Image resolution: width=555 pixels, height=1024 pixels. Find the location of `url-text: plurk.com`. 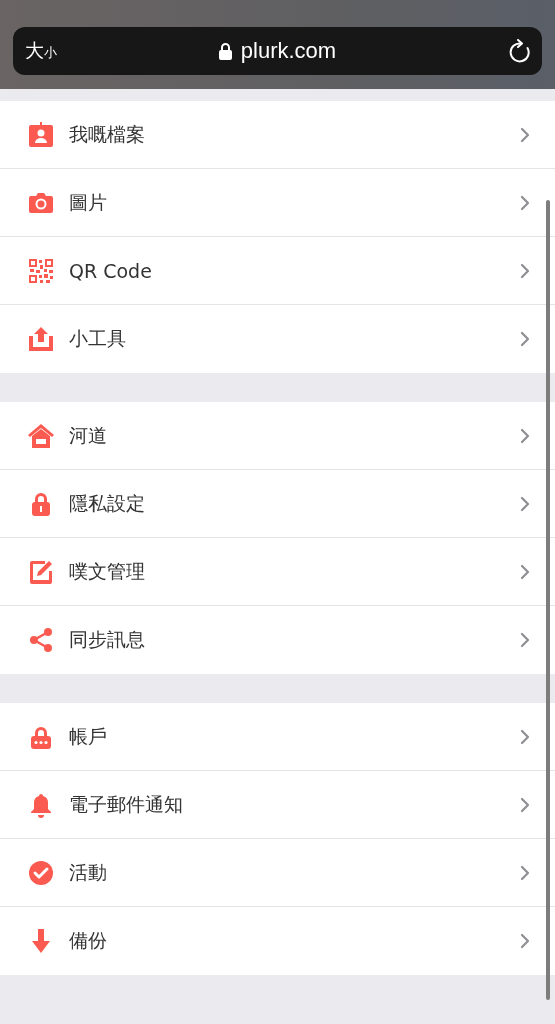

url-text: plurk.com is located at coordinates (288, 51).